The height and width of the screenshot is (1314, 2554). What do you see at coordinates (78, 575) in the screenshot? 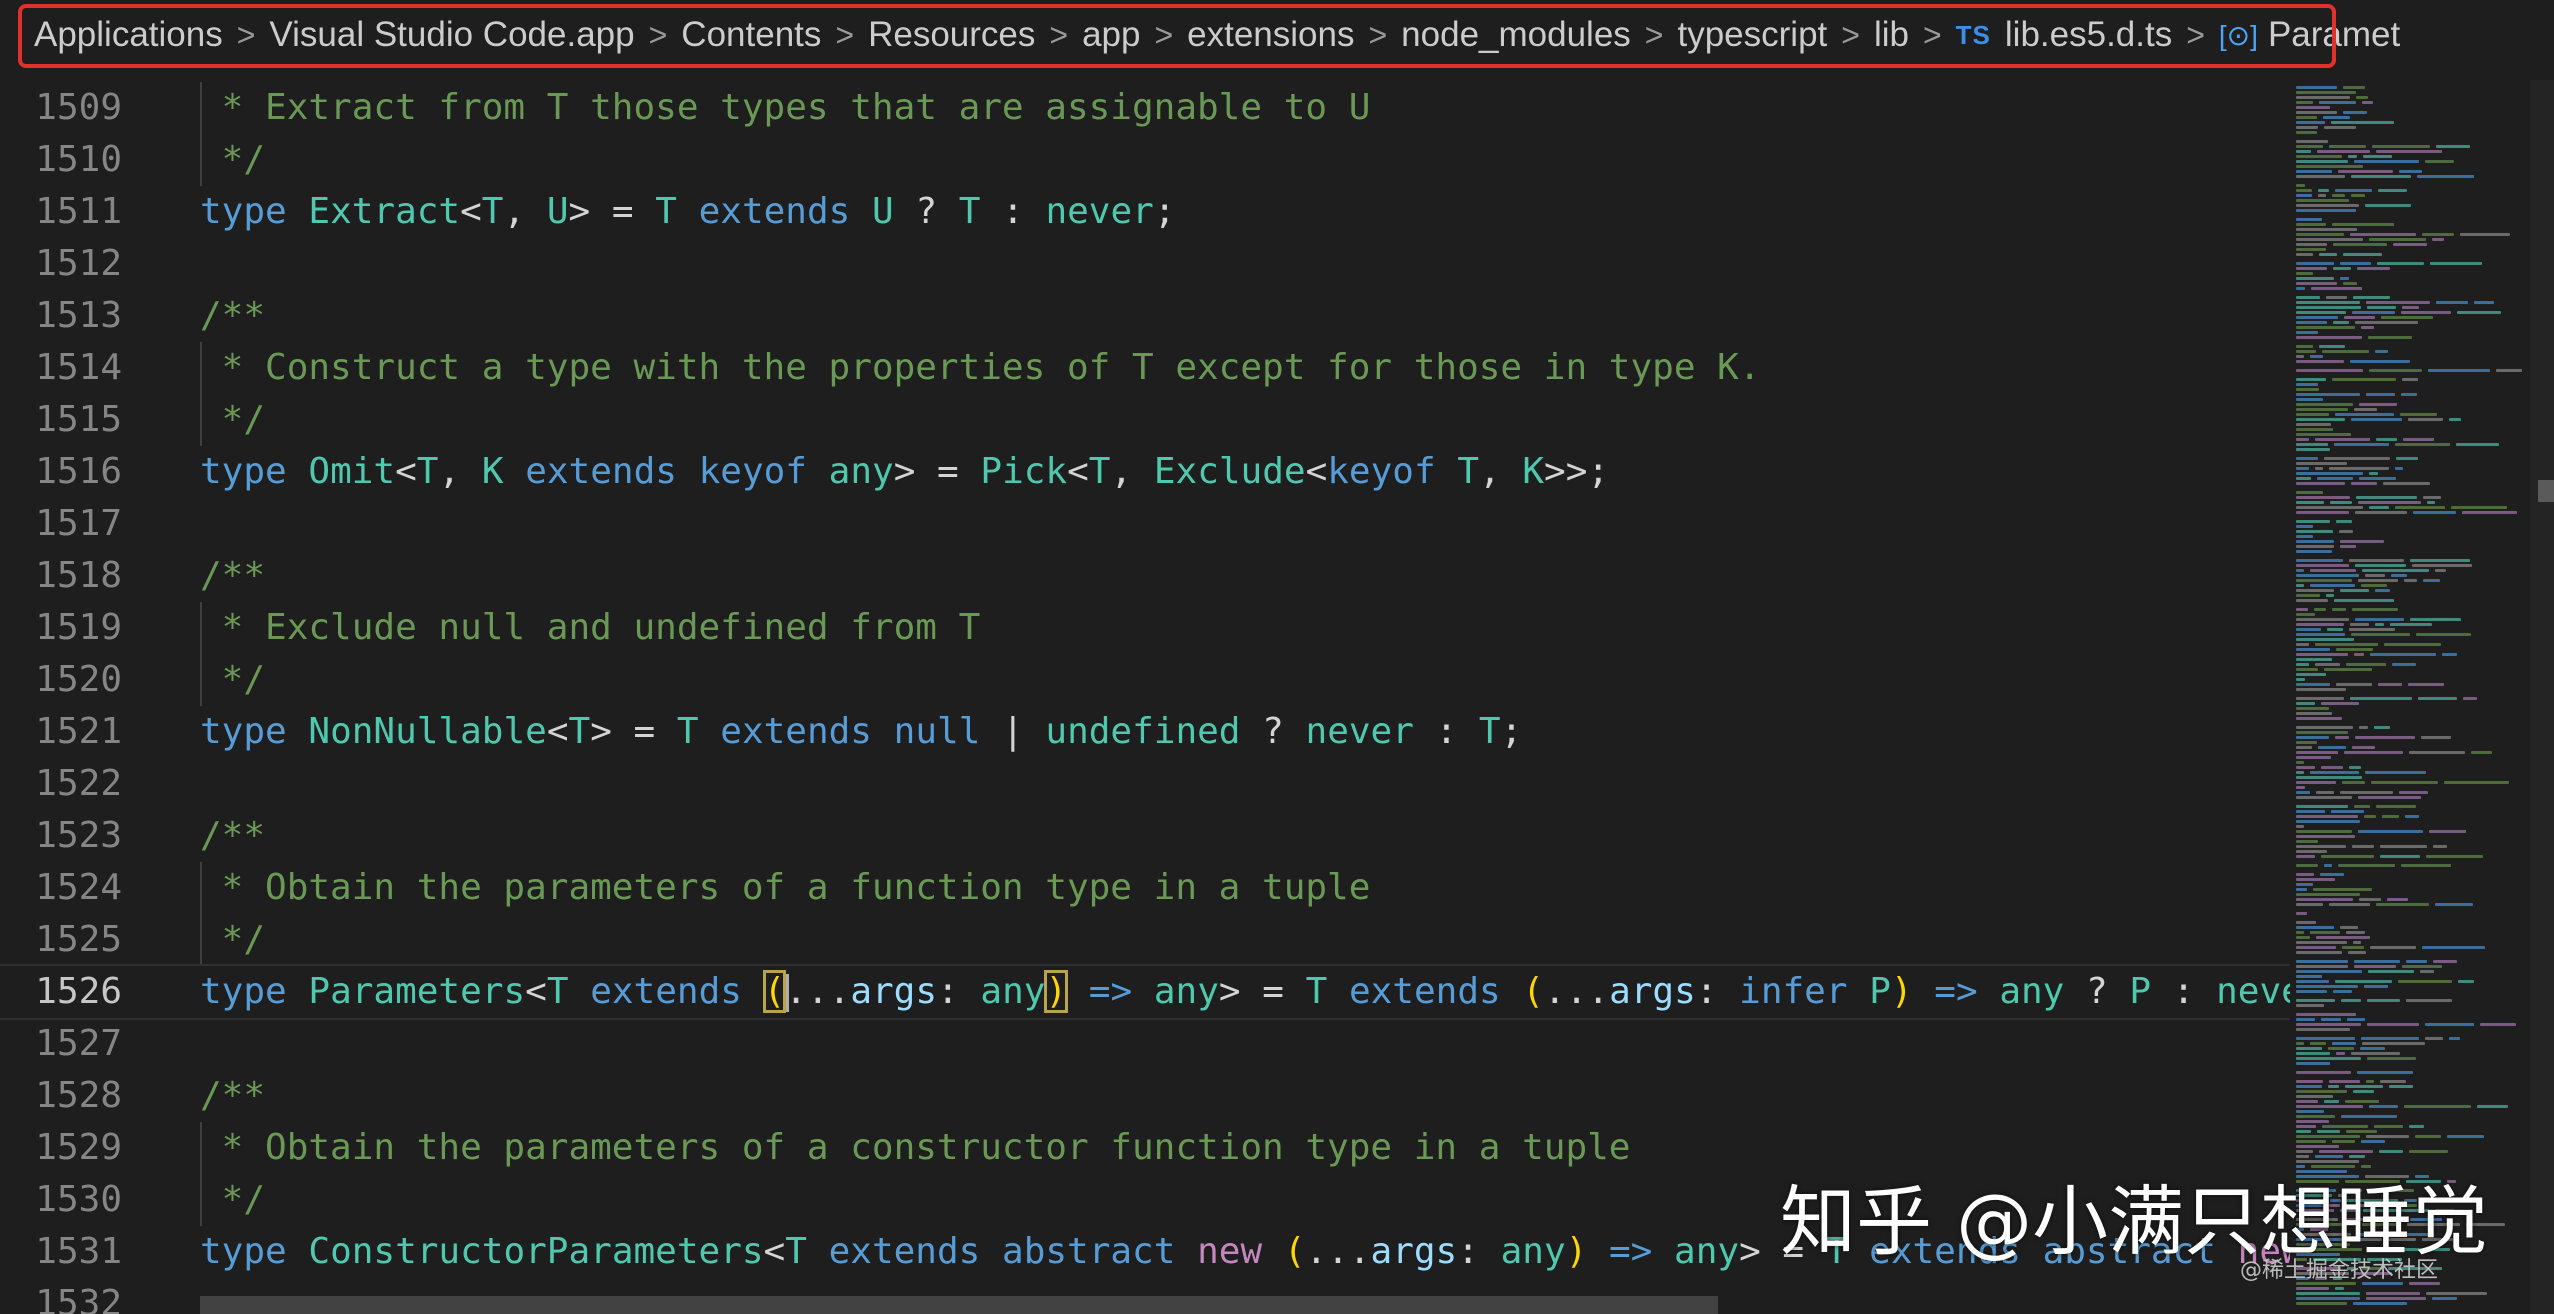
I see `line-number: 1518` at bounding box center [78, 575].